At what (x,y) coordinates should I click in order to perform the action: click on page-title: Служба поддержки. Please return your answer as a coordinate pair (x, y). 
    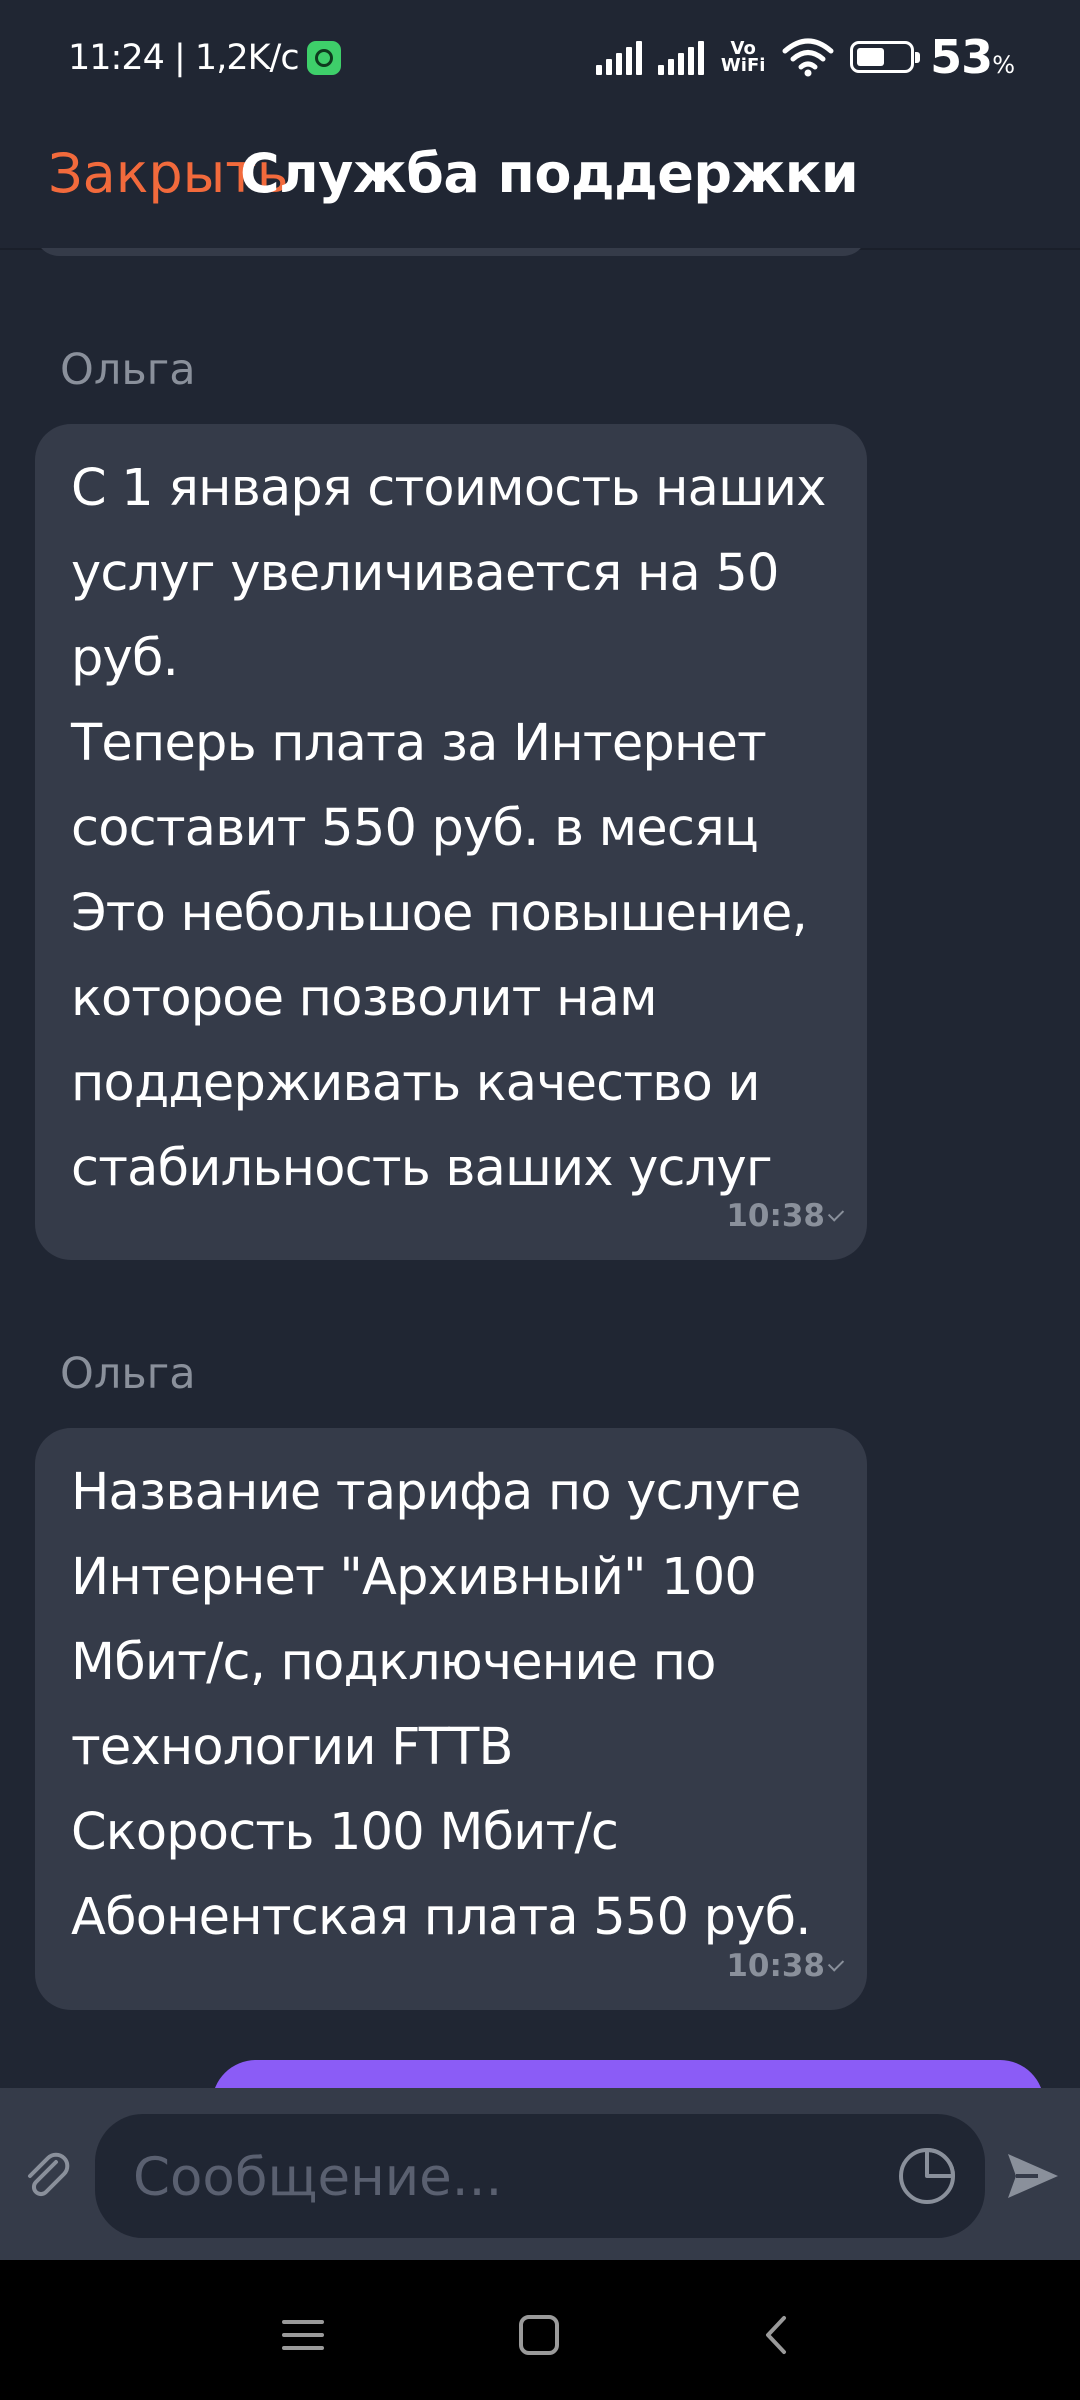
    Looking at the image, I should click on (549, 173).